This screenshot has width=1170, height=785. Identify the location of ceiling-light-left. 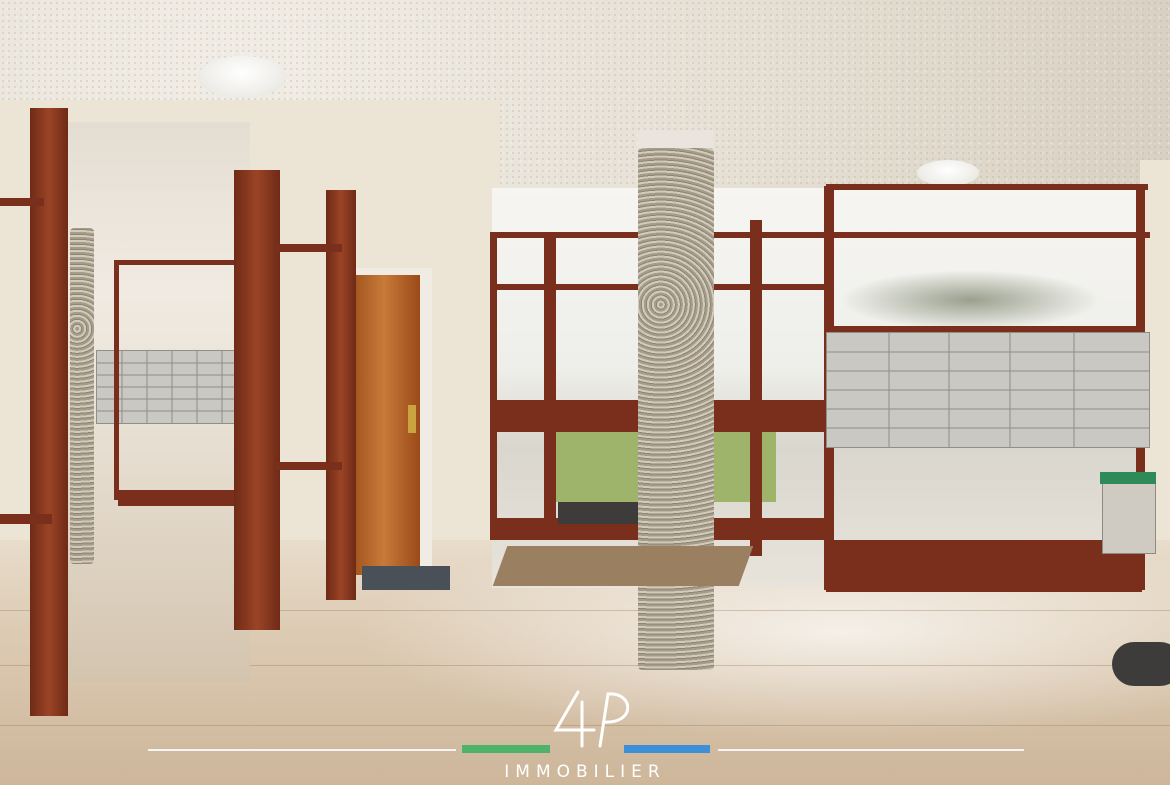
(242, 77).